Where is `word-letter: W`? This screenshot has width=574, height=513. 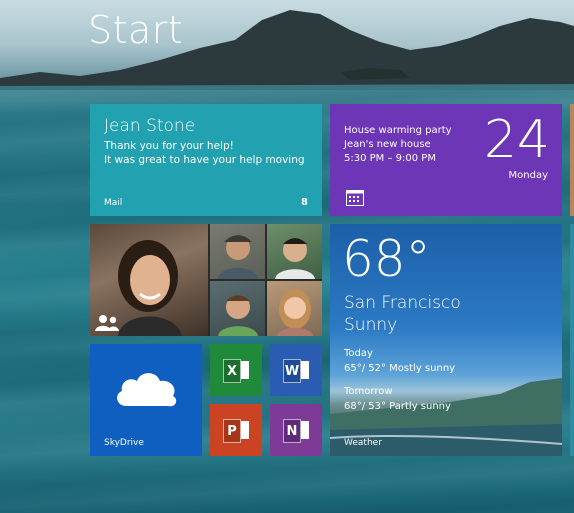 word-letter: W is located at coordinates (292, 371).